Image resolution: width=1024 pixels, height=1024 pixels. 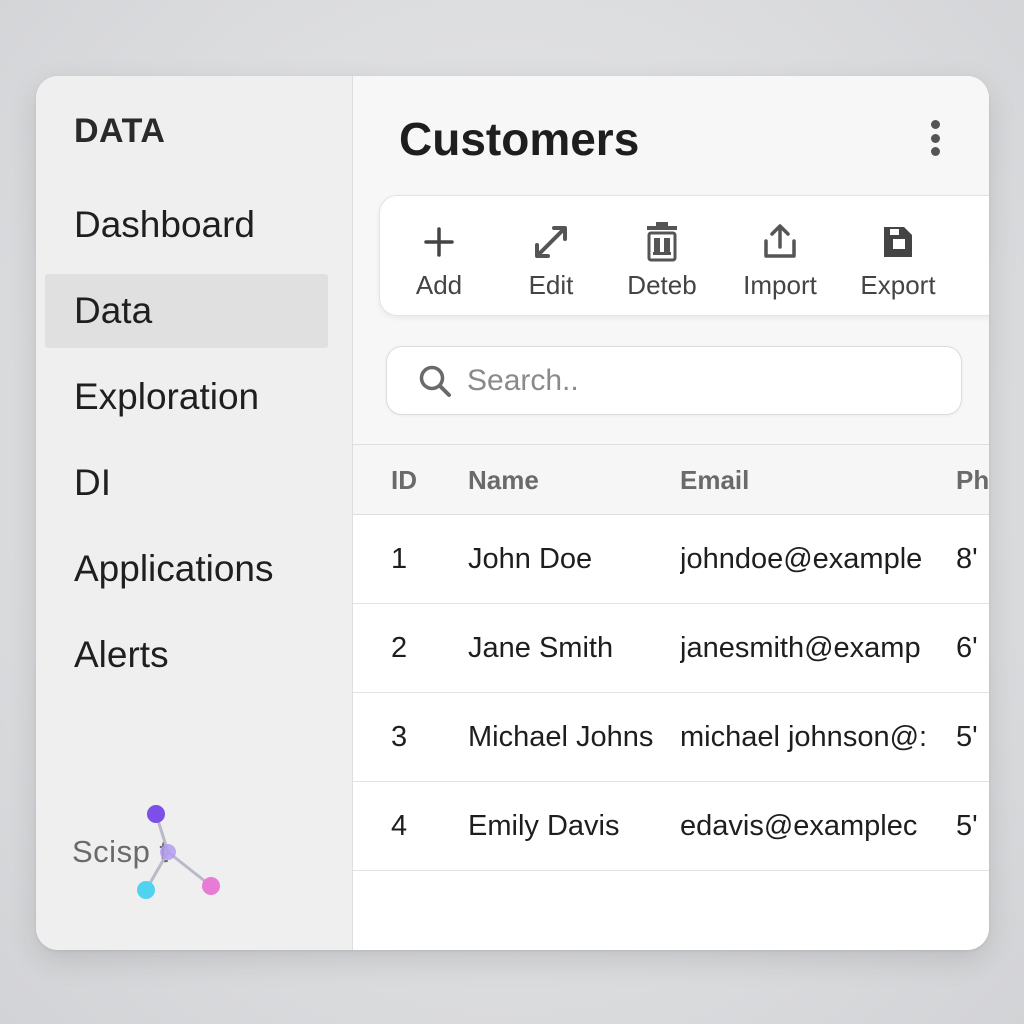 What do you see at coordinates (898, 242) in the screenshot?
I see `export-file-icon` at bounding box center [898, 242].